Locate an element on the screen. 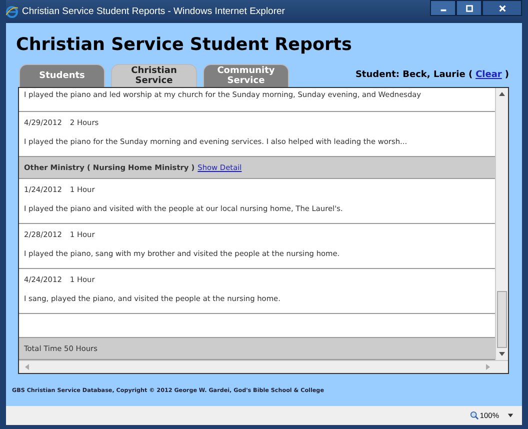 This screenshot has width=528, height=429. window-title: Christian Service Student Reports - Windows Internet Explorer is located at coordinates (153, 11).